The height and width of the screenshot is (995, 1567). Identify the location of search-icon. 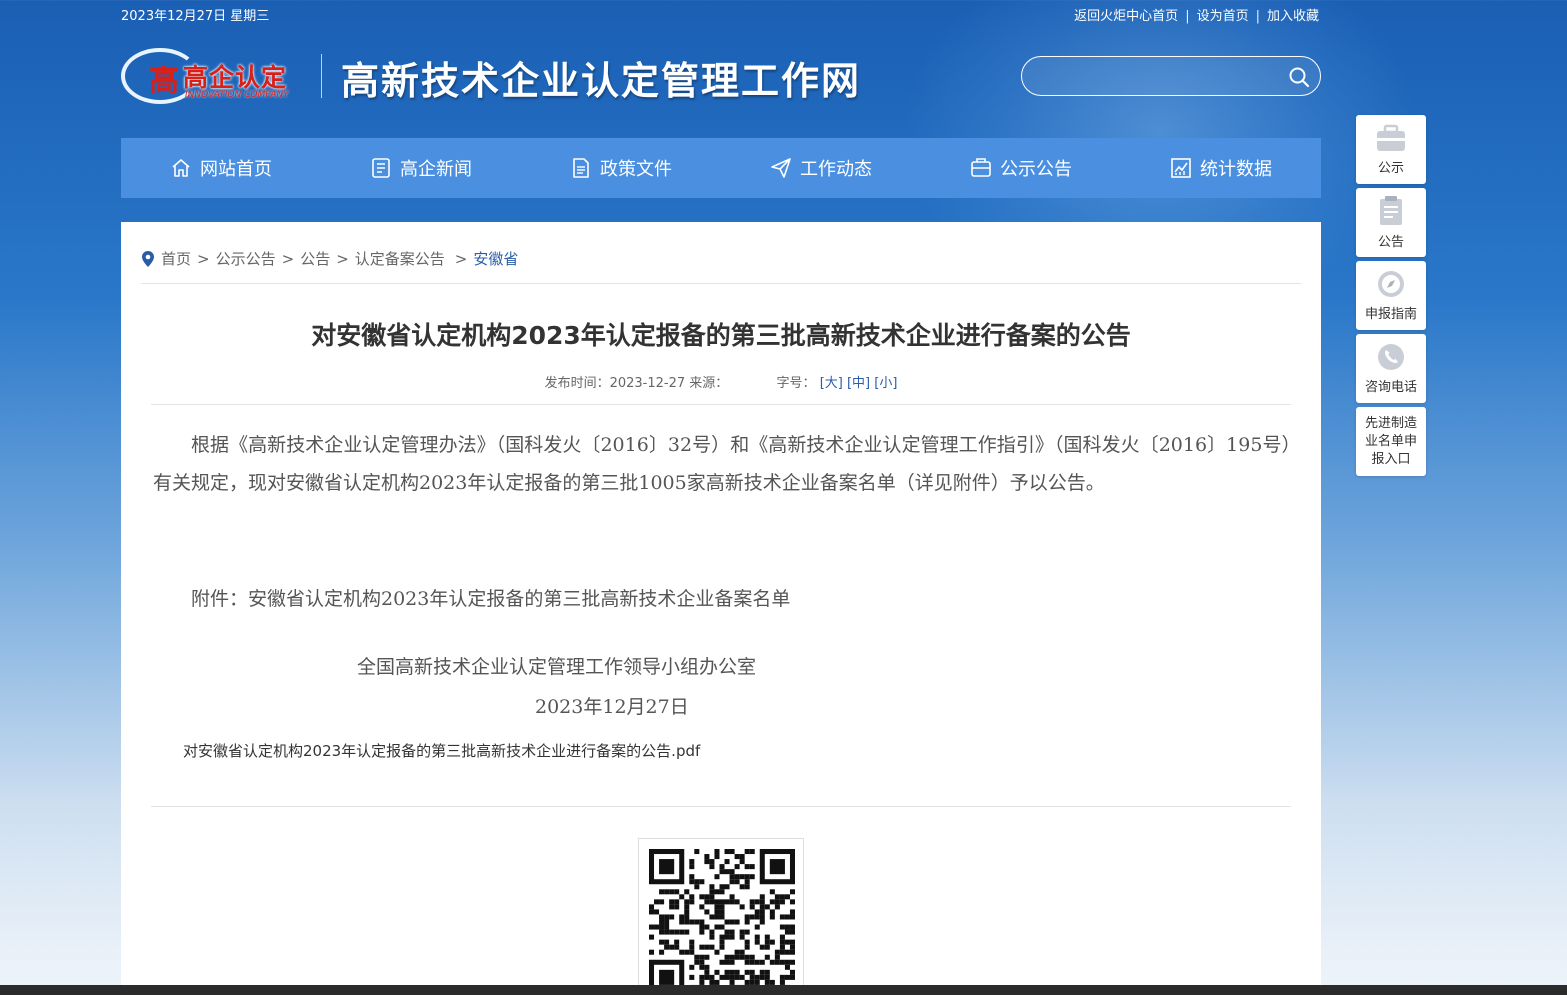
(1299, 77).